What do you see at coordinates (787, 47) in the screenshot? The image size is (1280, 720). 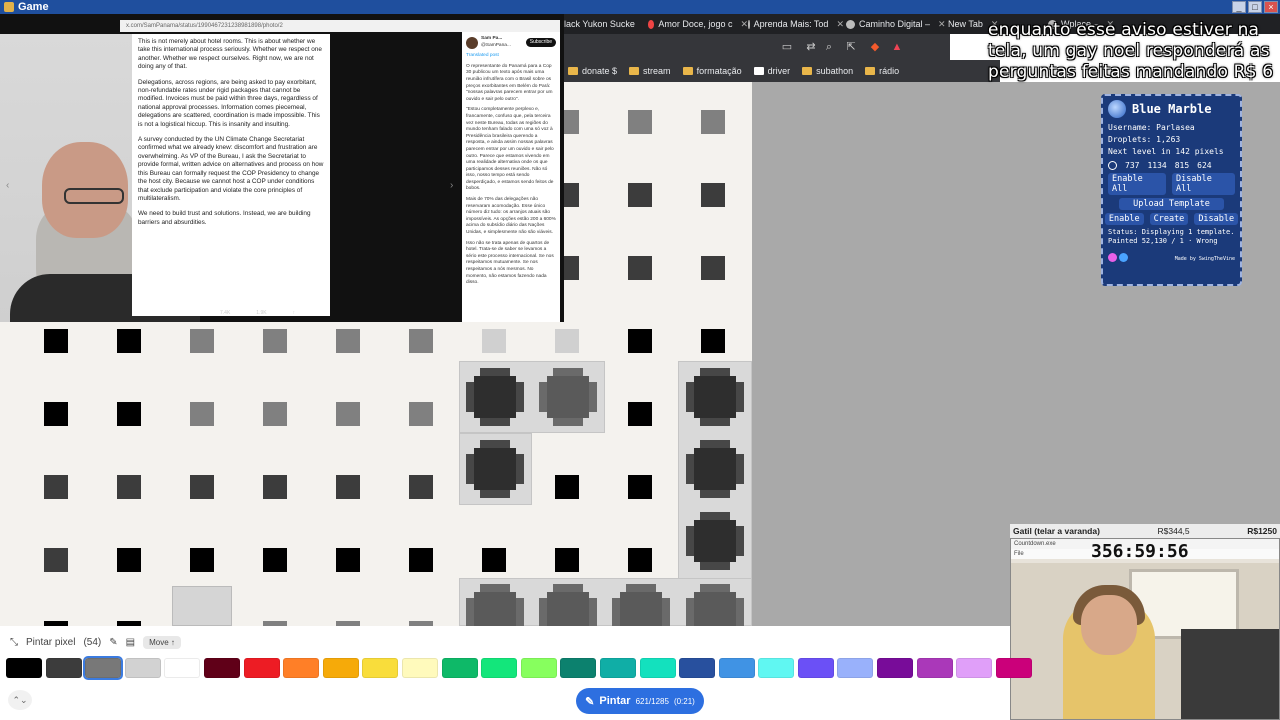 I see `install-app-icon: ▭` at bounding box center [787, 47].